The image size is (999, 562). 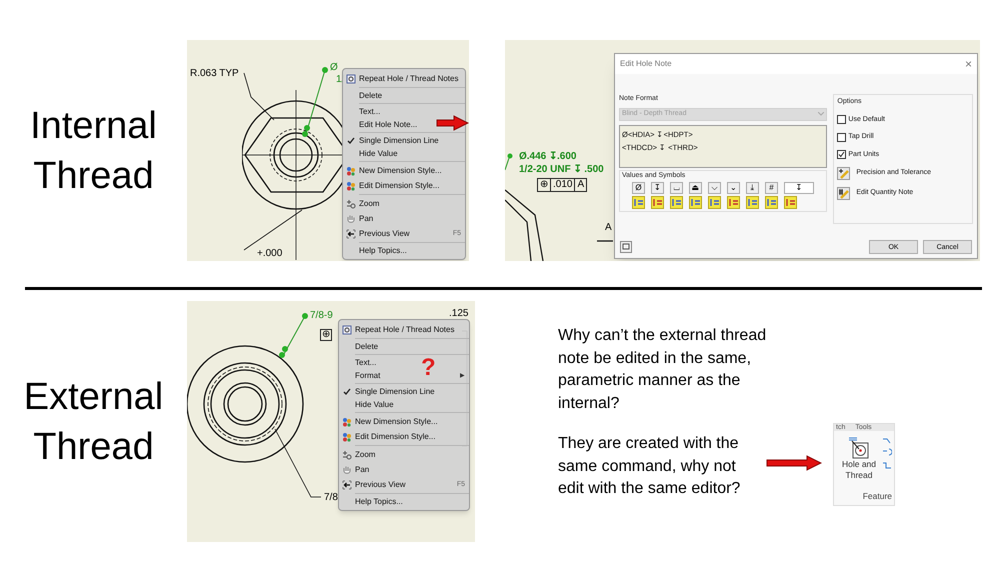 What do you see at coordinates (657, 188) in the screenshot?
I see `symbol-button: ↧` at bounding box center [657, 188].